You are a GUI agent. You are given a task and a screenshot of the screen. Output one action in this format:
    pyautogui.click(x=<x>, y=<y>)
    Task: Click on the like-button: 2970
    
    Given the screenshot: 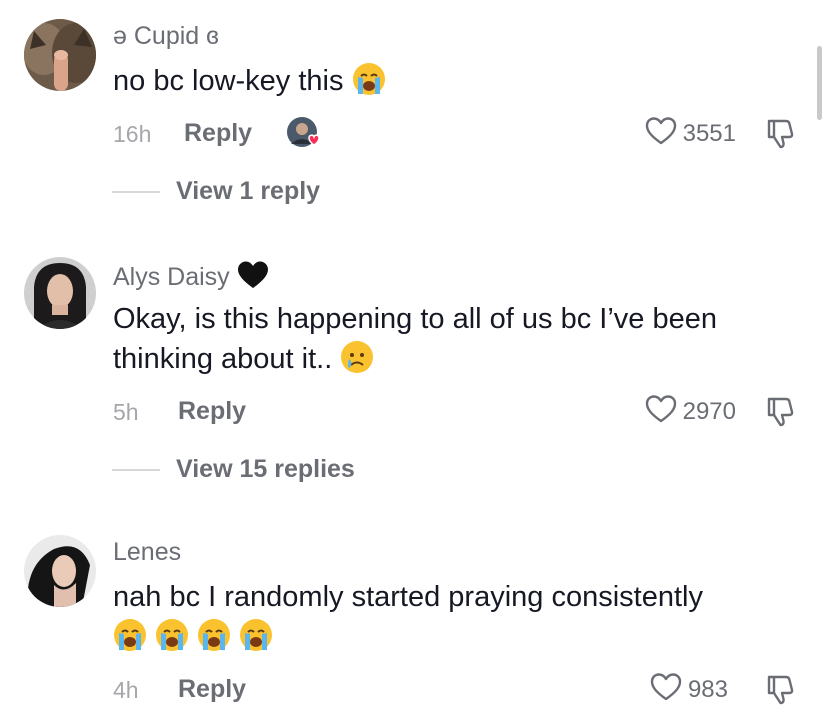 What is the action you would take?
    pyautogui.click(x=690, y=411)
    